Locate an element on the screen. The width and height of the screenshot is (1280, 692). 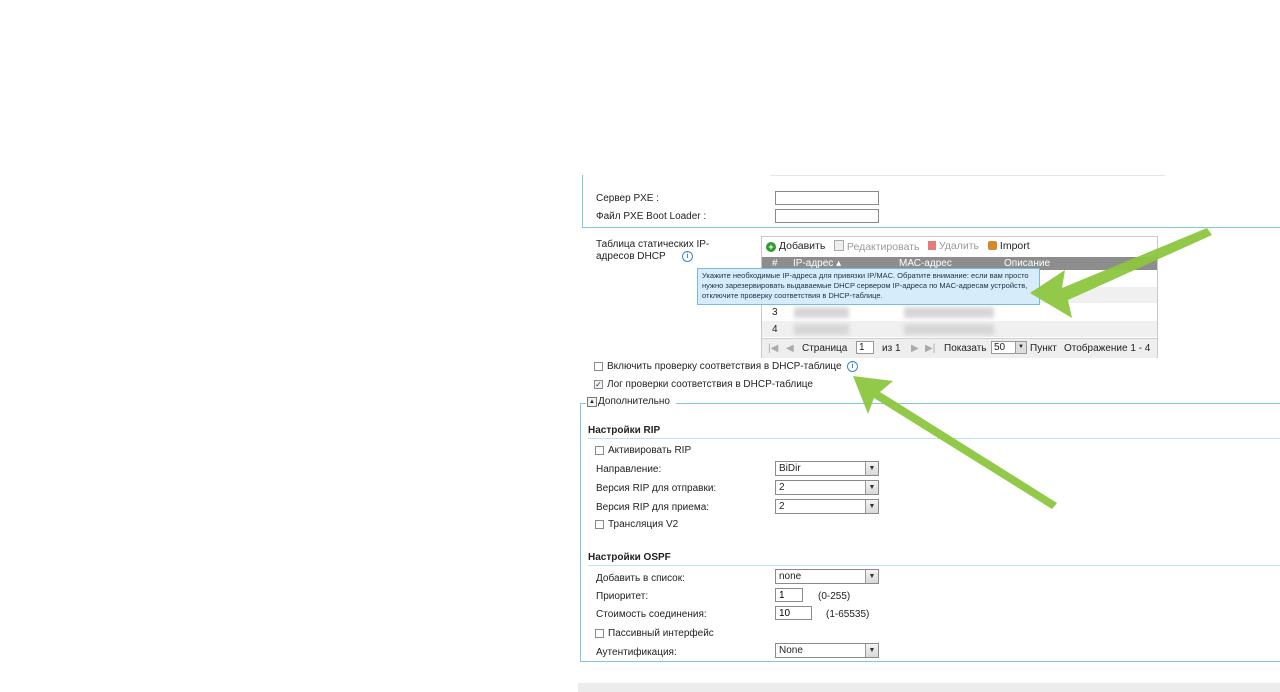
annotation-arrows is located at coordinates (1032, 368).